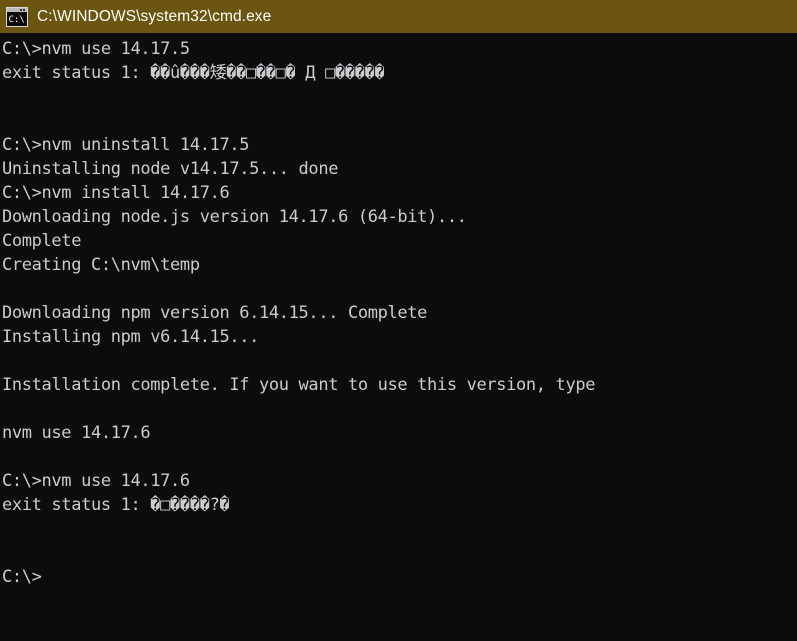  I want to click on console-line-out-uninstalling-done: Uninstalling node v14.17.5... done, so click(170, 169).